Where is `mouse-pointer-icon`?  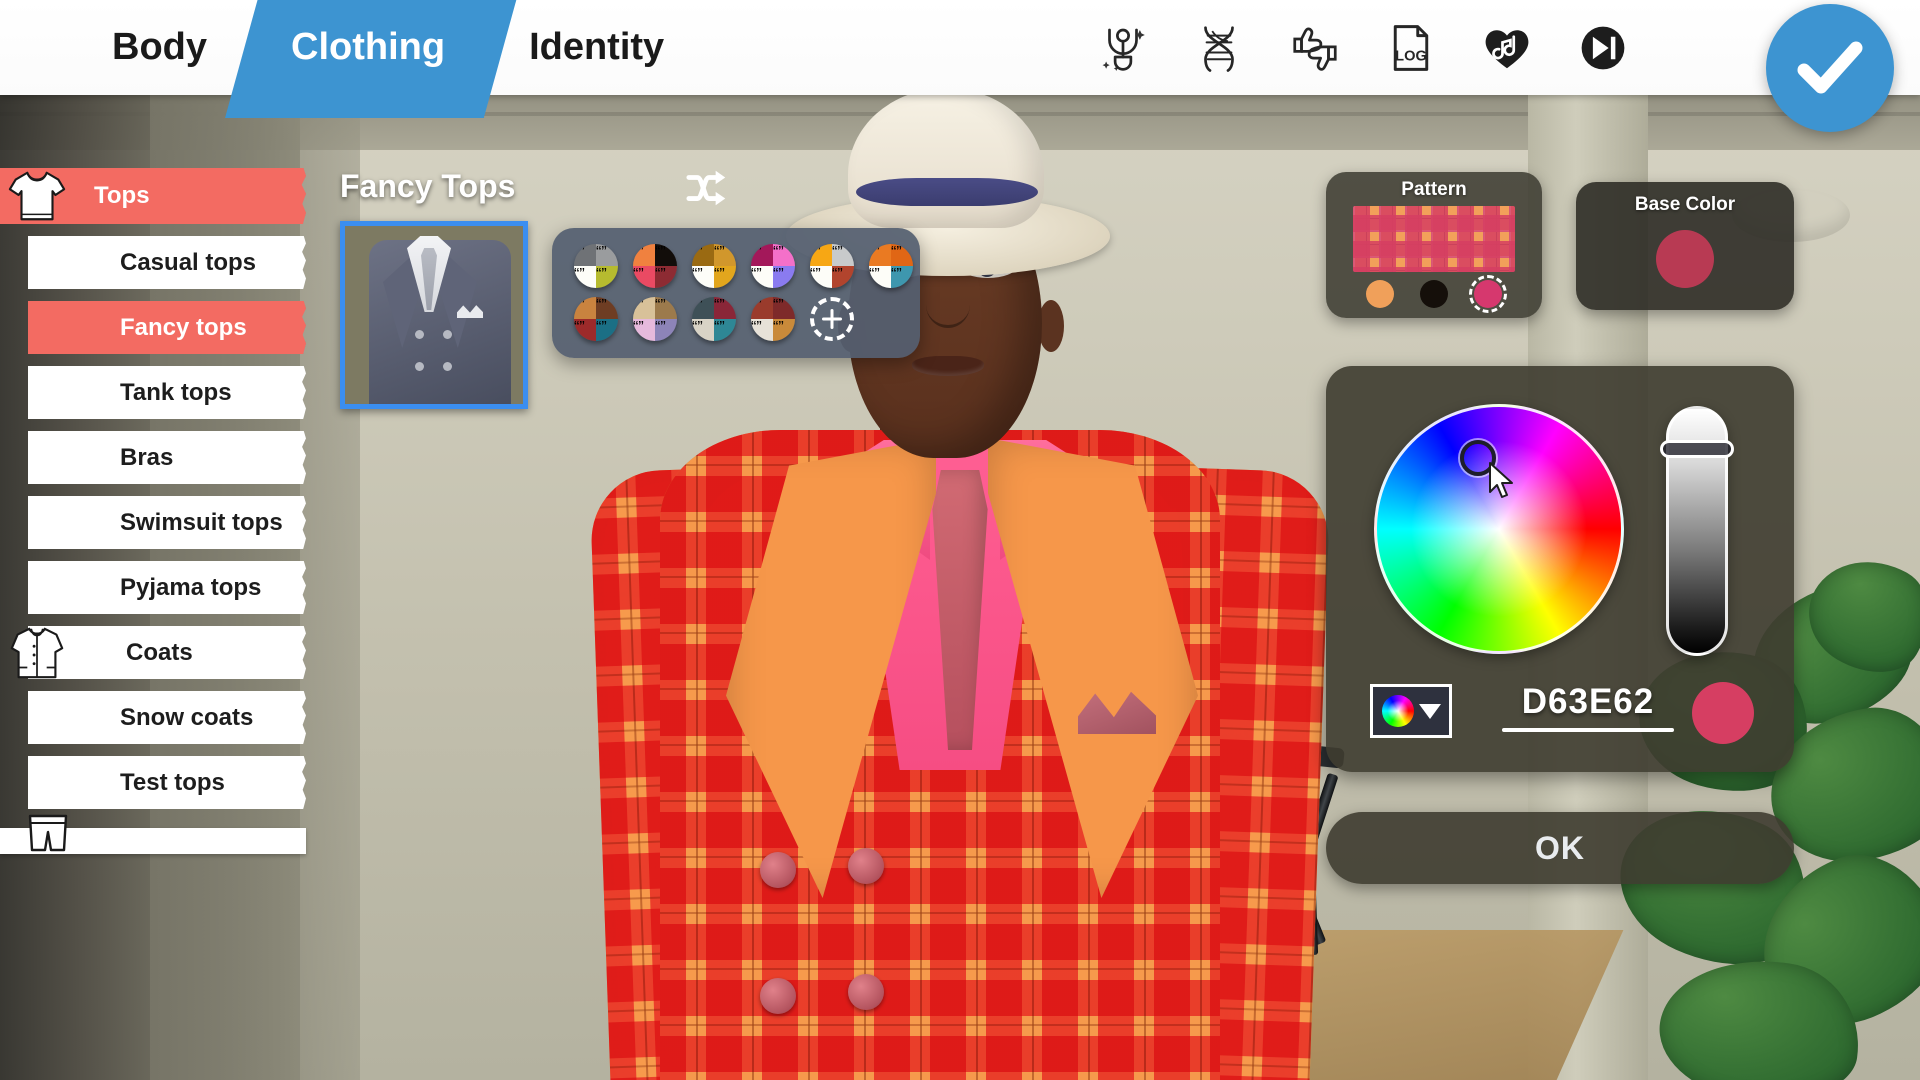 mouse-pointer-icon is located at coordinates (1501, 480).